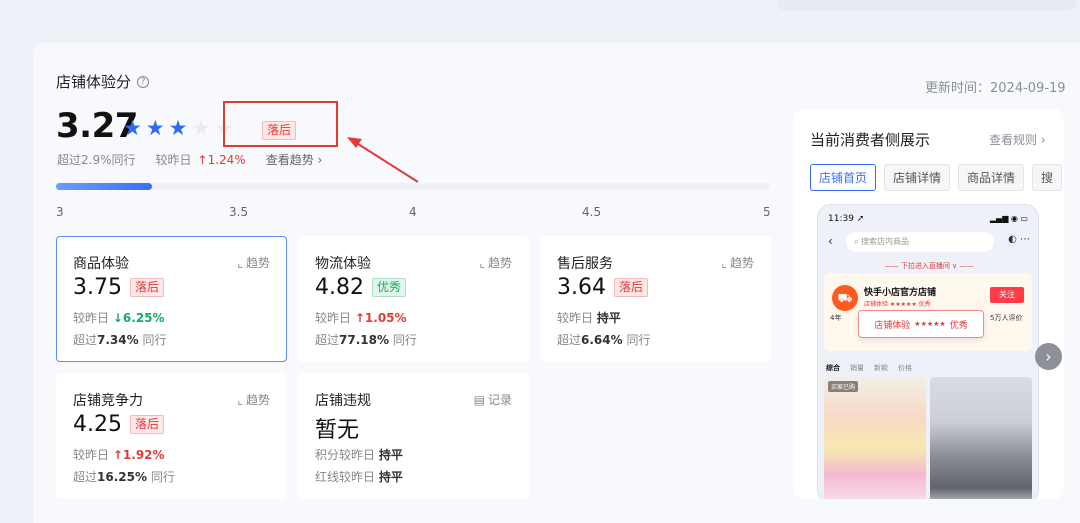 The width and height of the screenshot is (1080, 523). I want to click on annotation-arrow-head, so click(354, 142).